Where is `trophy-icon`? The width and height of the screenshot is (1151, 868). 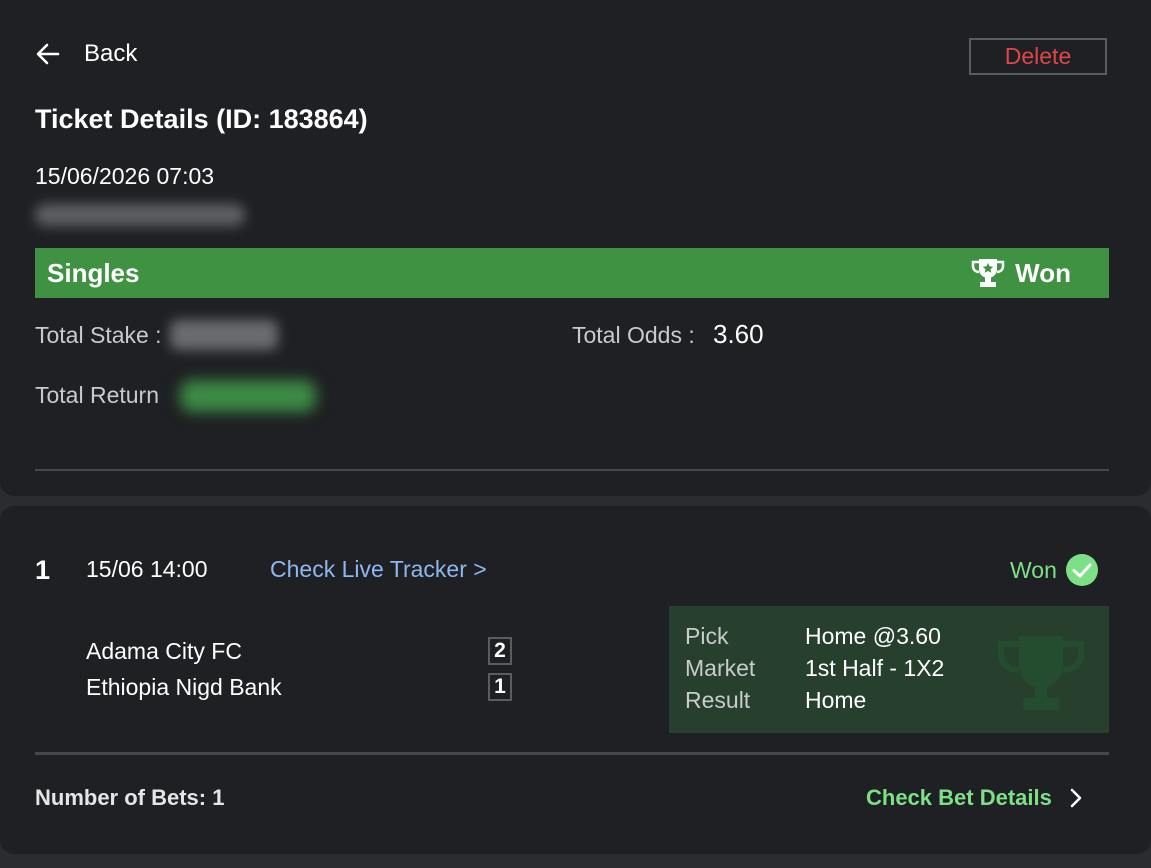
trophy-icon is located at coordinates (988, 273).